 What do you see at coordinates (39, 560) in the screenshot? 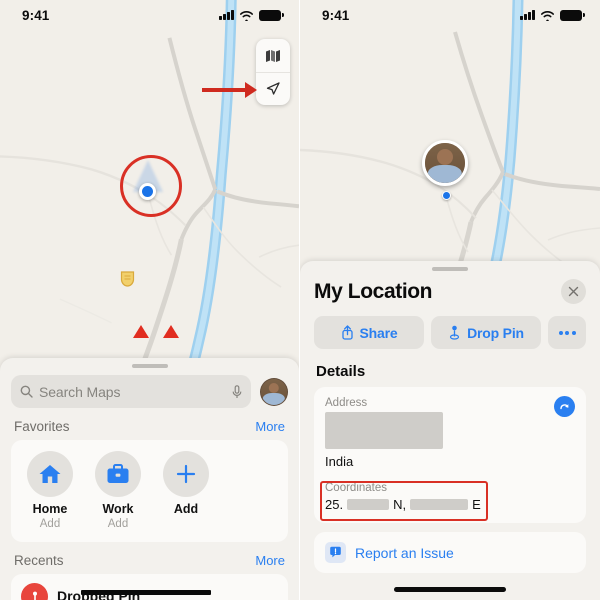
I see `recents-title: Recents` at bounding box center [39, 560].